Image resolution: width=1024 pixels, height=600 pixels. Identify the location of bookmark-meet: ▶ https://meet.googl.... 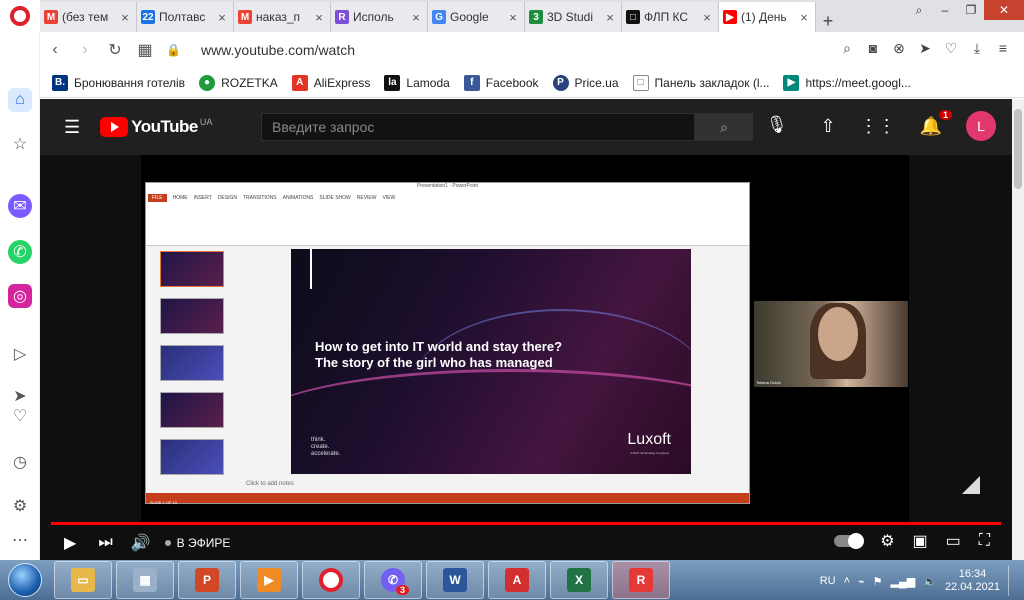
(847, 82).